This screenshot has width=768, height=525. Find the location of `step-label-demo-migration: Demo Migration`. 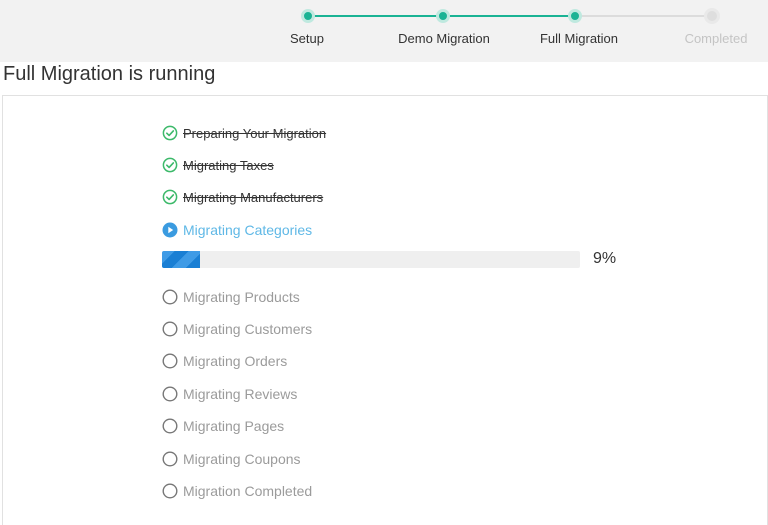

step-label-demo-migration: Demo Migration is located at coordinates (444, 38).